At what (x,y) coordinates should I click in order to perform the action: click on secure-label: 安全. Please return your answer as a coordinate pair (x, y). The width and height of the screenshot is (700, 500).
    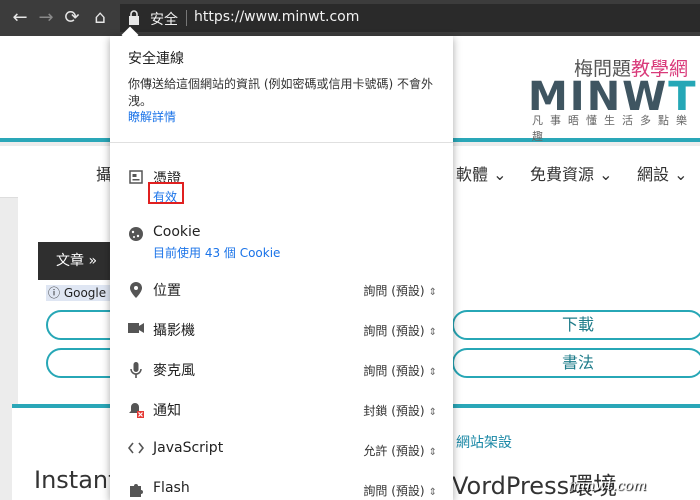
    Looking at the image, I should click on (164, 19).